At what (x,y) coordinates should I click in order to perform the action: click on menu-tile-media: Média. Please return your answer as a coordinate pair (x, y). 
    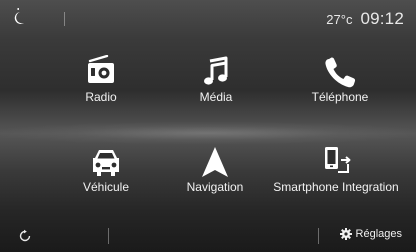
    Looking at the image, I should click on (216, 85).